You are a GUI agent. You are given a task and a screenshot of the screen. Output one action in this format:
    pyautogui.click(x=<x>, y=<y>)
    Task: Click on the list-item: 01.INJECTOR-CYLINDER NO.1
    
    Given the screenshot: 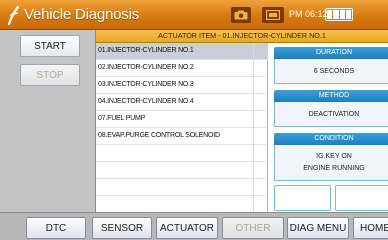 What is the action you would take?
    pyautogui.click(x=182, y=51)
    